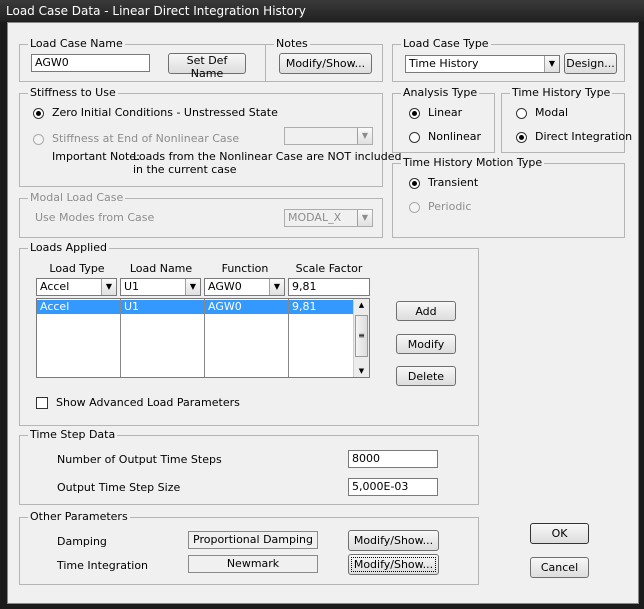 The height and width of the screenshot is (609, 644). I want to click on th-direct-integration-radio, so click(521, 137).